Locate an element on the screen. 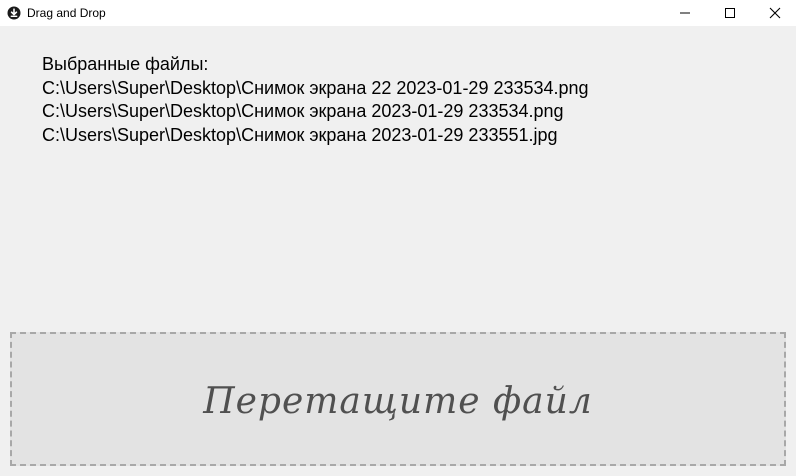 The image size is (796, 476). title-bar: Drag and Drop is located at coordinates (398, 13).